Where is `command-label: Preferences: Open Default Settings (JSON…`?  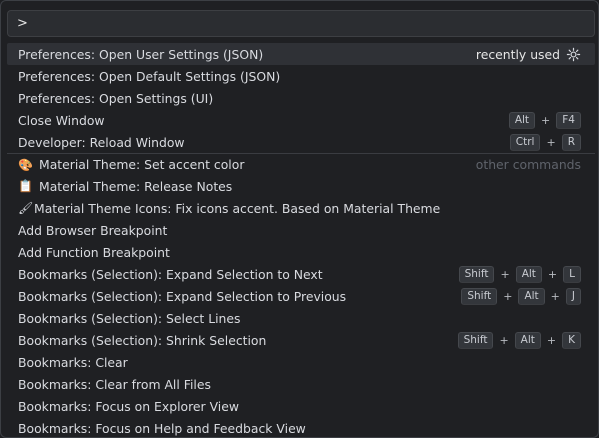 command-label: Preferences: Open Default Settings (JSON… is located at coordinates (149, 76).